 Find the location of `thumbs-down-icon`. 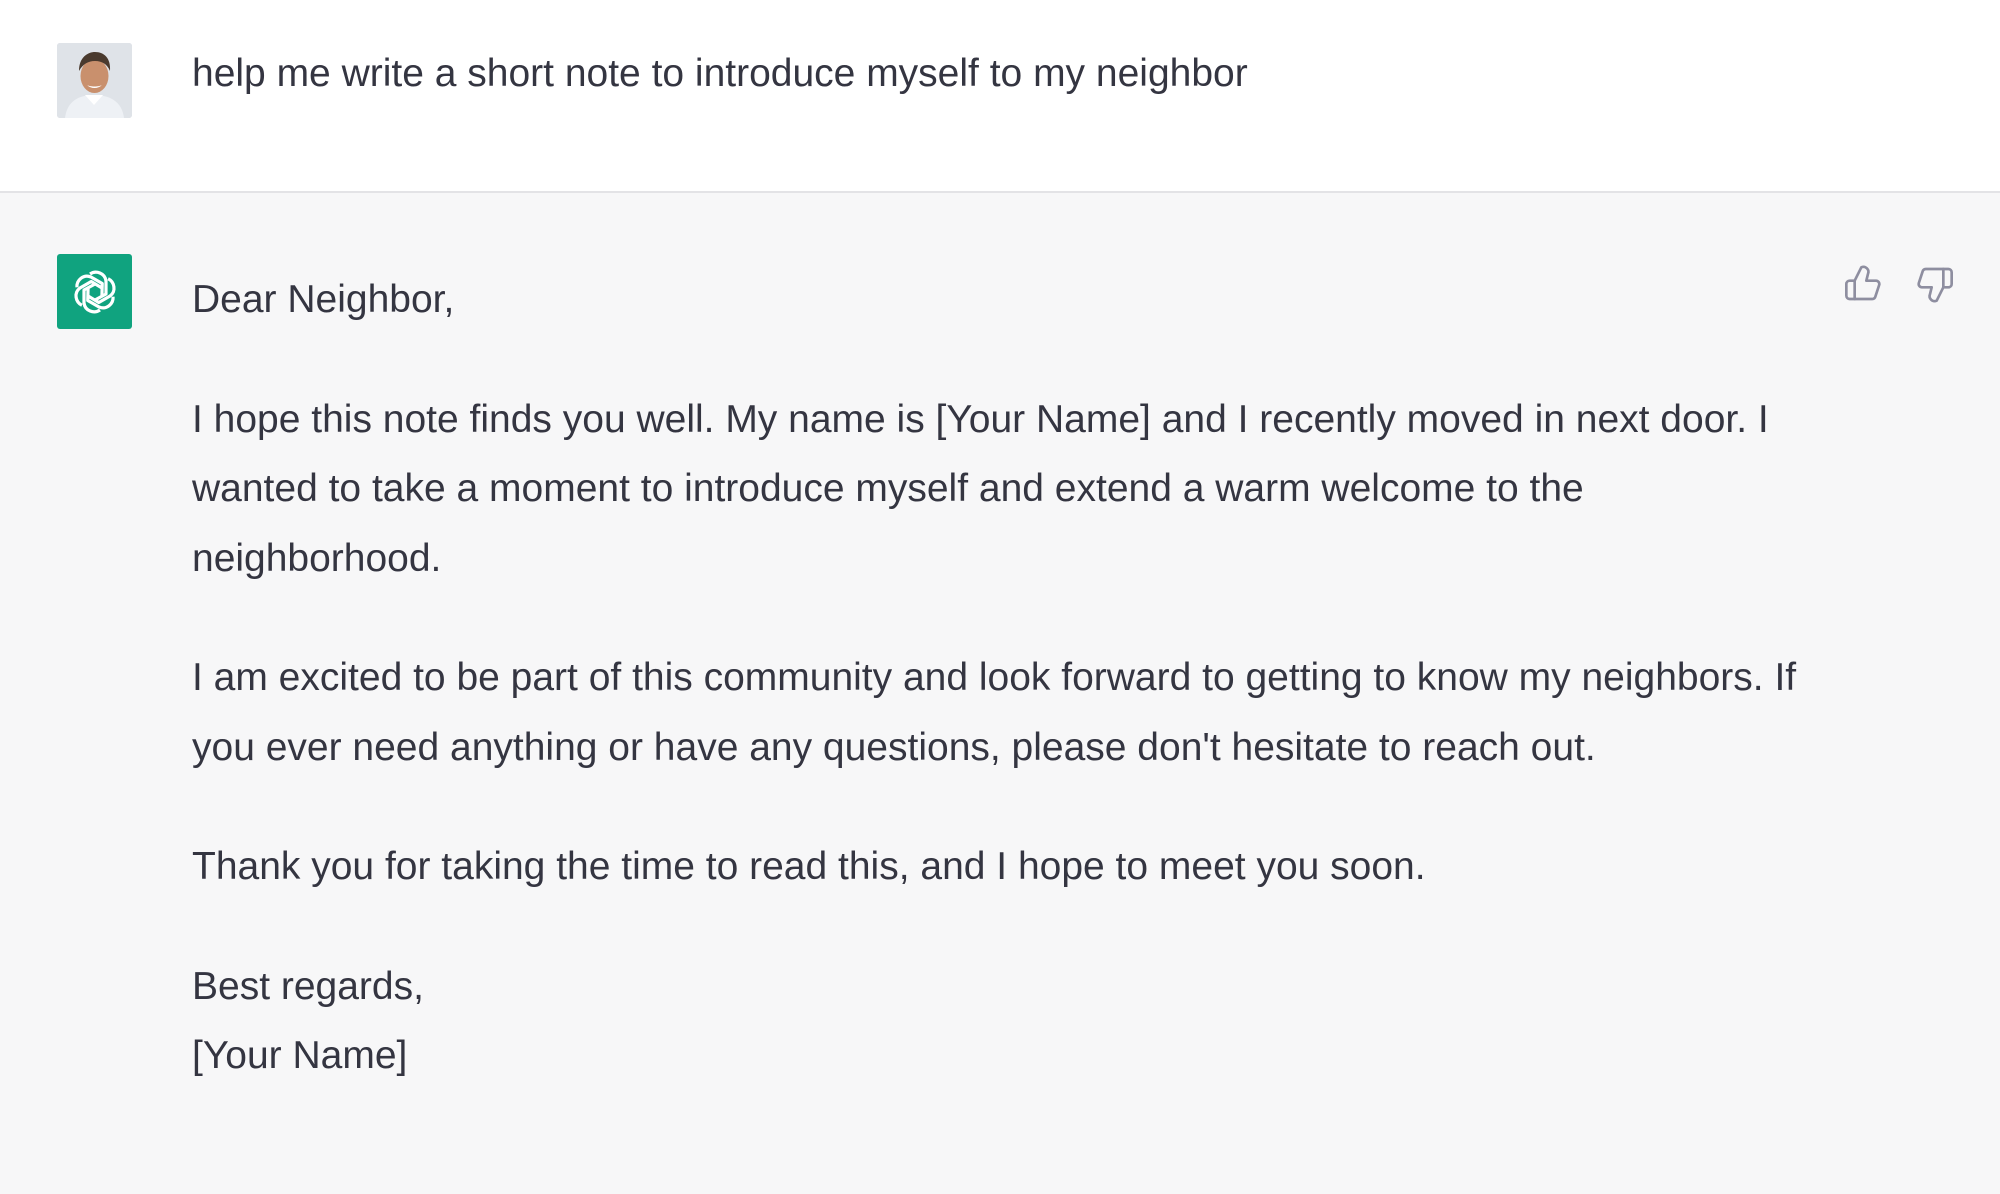

thumbs-down-icon is located at coordinates (1935, 285).